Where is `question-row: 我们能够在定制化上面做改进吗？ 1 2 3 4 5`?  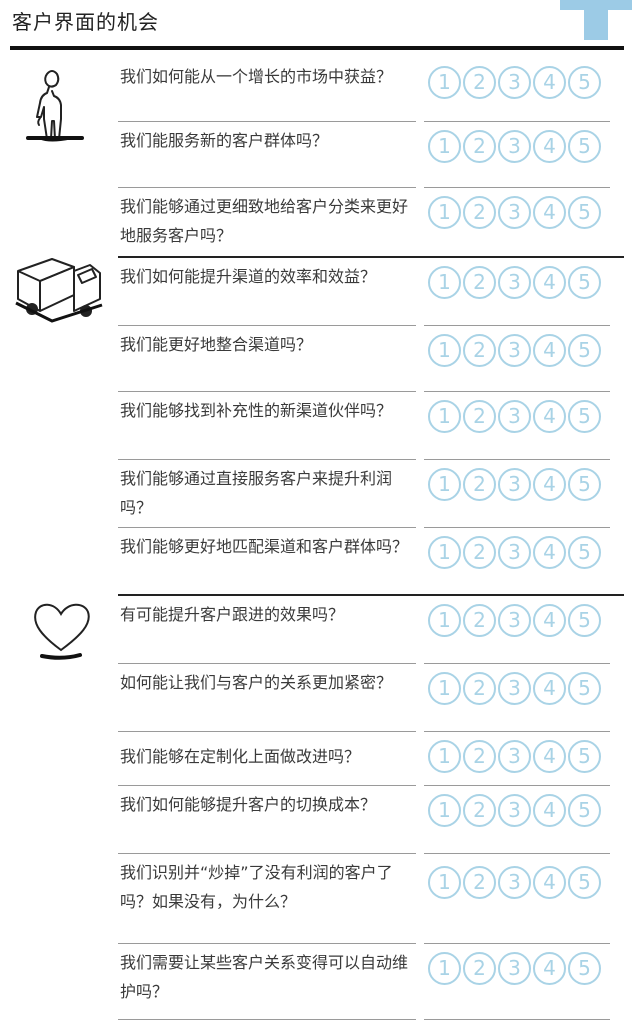 question-row: 我们能够在定制化上面做改进吗？ 1 2 3 4 5 is located at coordinates (371, 759).